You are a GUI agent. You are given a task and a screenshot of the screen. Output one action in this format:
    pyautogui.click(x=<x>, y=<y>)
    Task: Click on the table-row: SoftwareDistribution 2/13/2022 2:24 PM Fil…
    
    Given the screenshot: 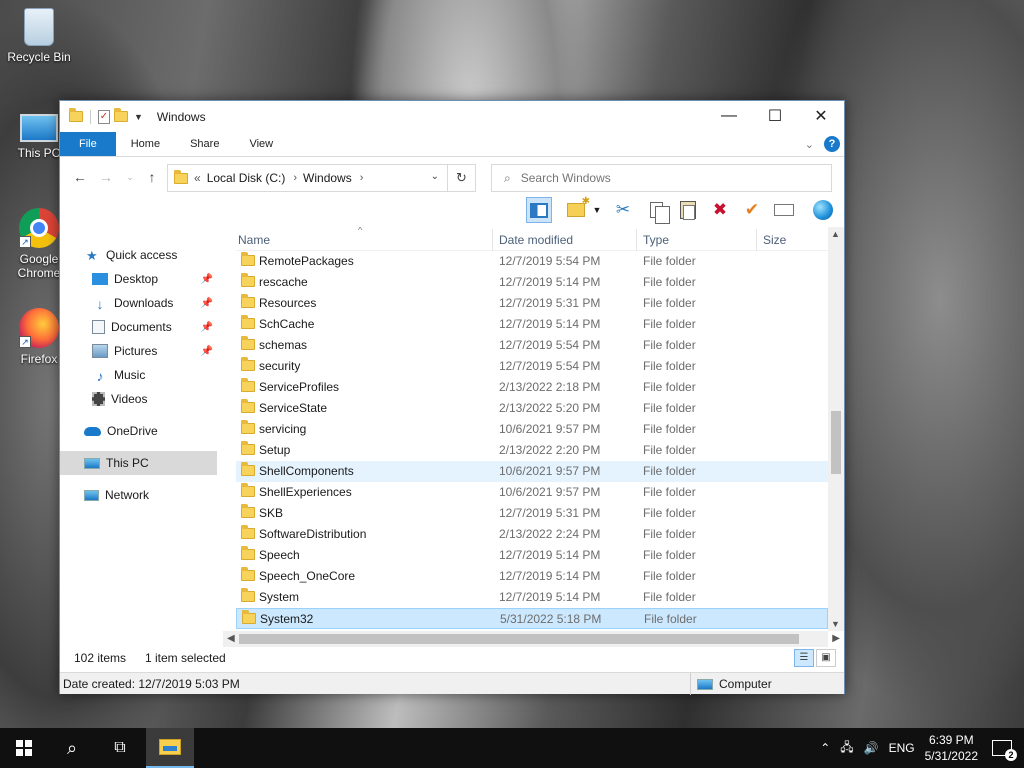 What is the action you would take?
    pyautogui.click(x=532, y=534)
    